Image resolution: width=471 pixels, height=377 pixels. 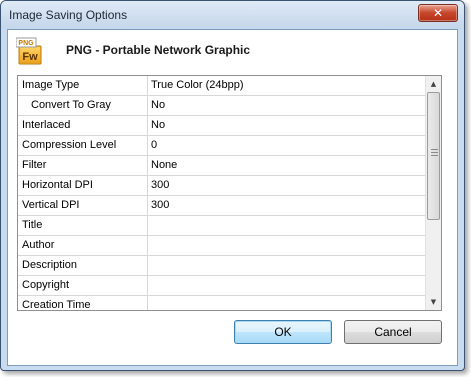 I want to click on property-row: Vertical DPI 300, so click(x=222, y=206).